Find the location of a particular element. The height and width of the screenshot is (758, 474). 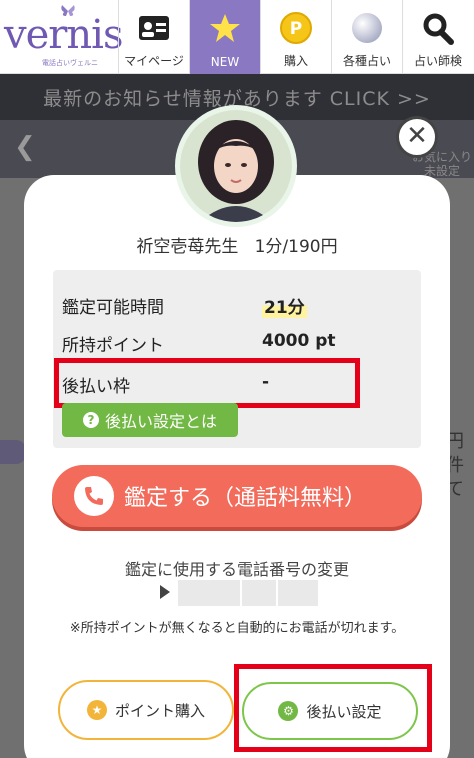

call-button-label: 鑑定する（通話料無料） is located at coordinates (245, 498).